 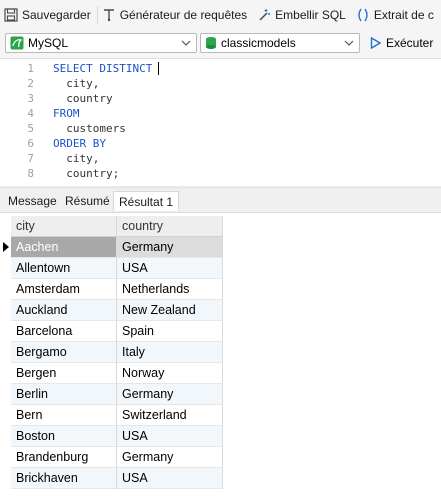 I want to click on cell-city: Bergamo, so click(x=64, y=352).